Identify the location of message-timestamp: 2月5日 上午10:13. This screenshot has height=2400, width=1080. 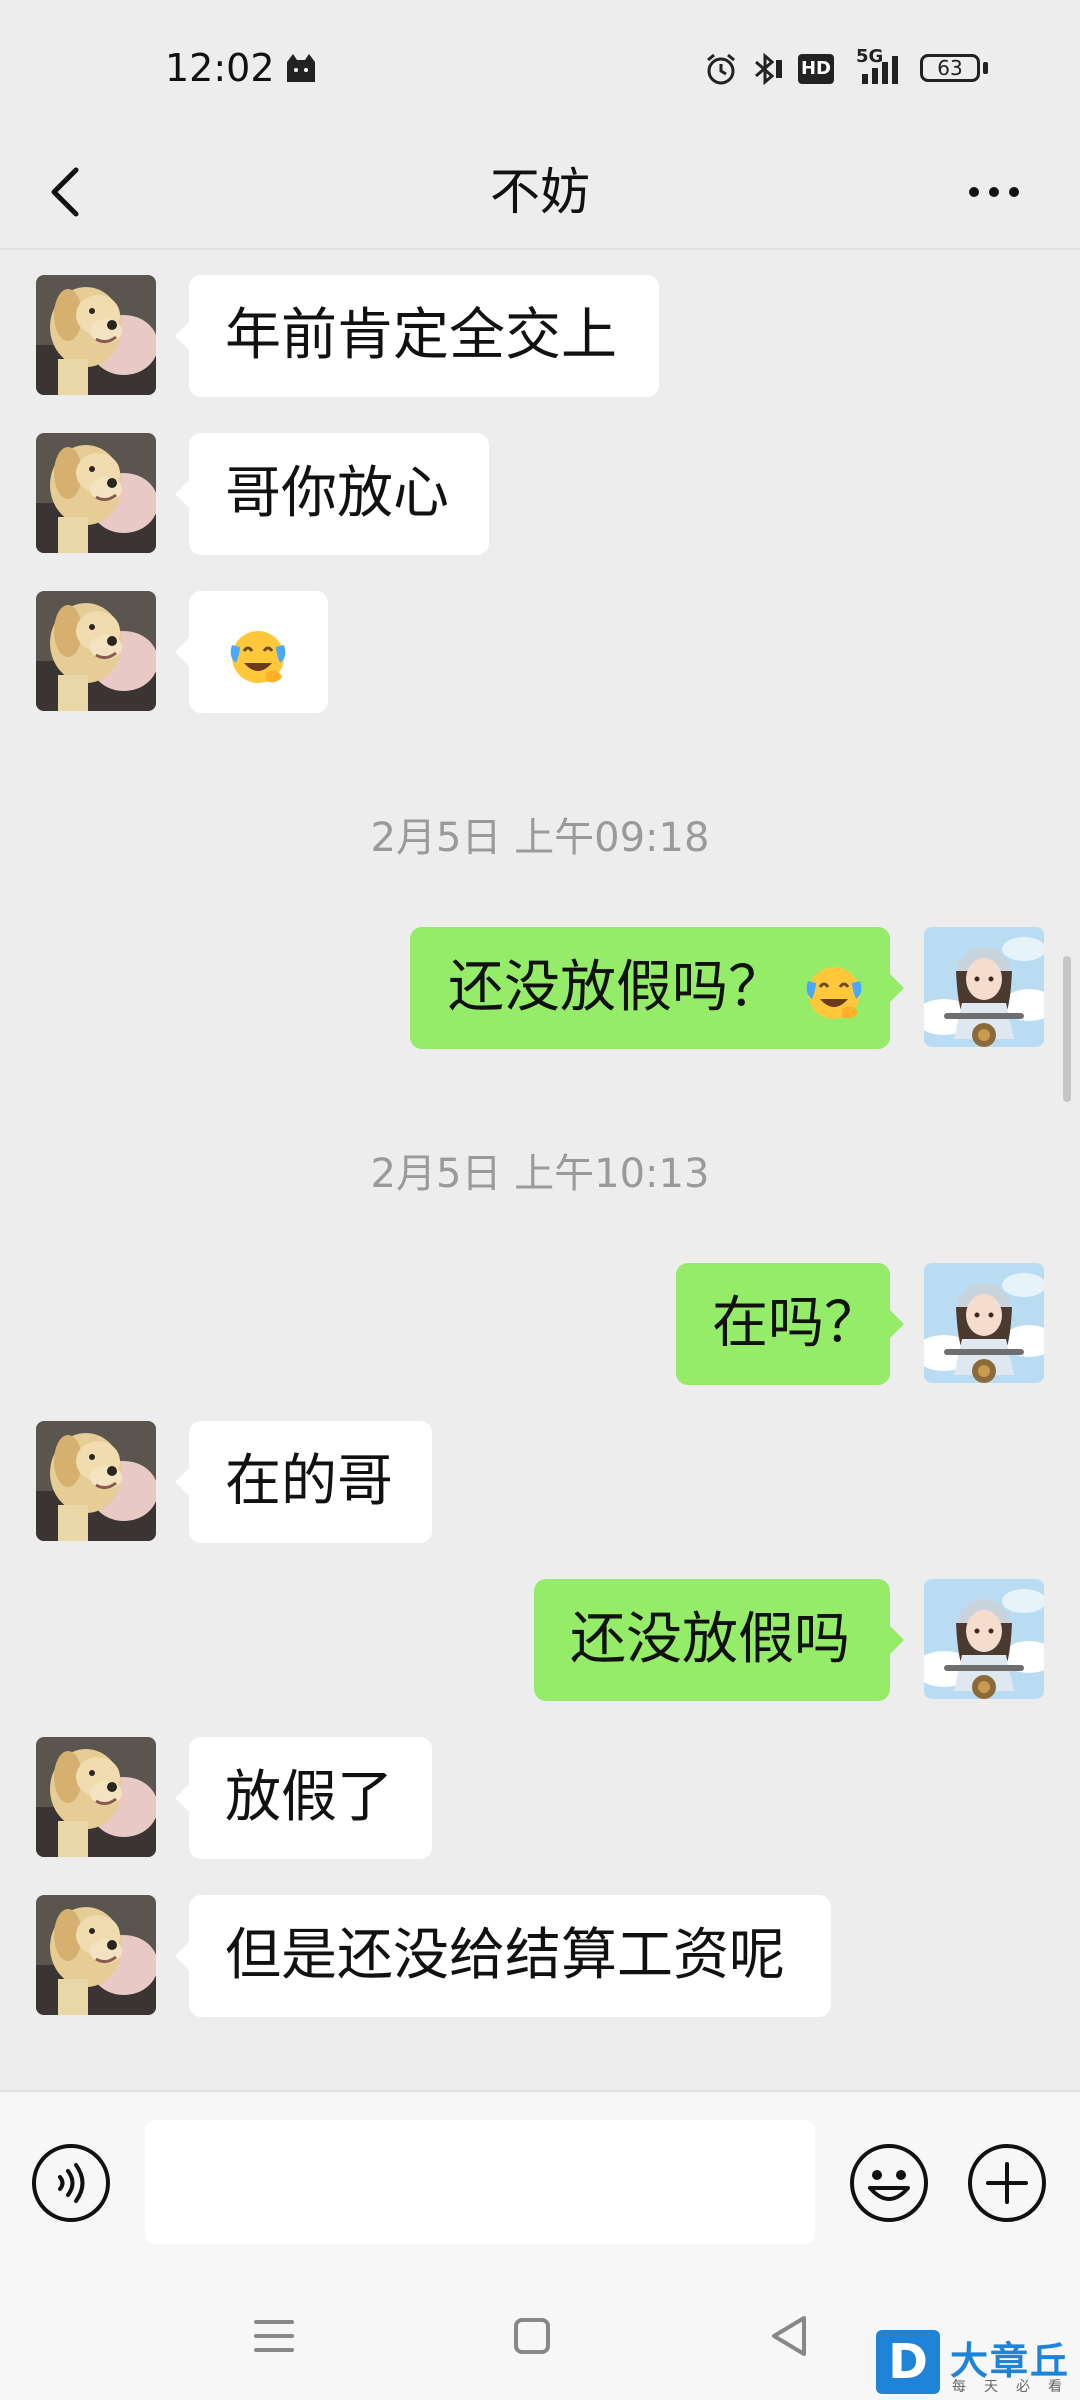
(540, 1174).